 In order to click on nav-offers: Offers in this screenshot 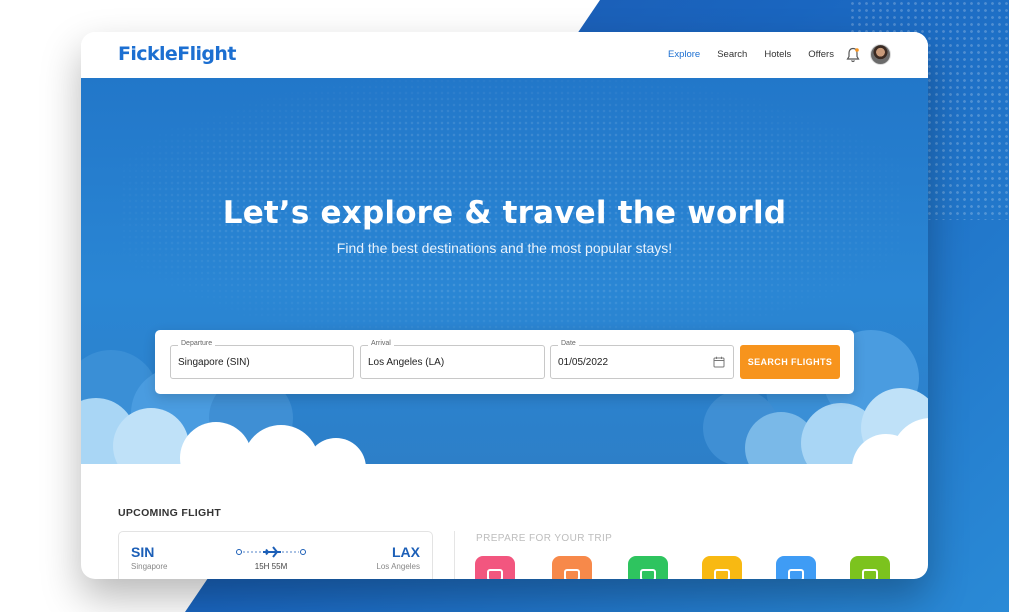, I will do `click(821, 54)`.